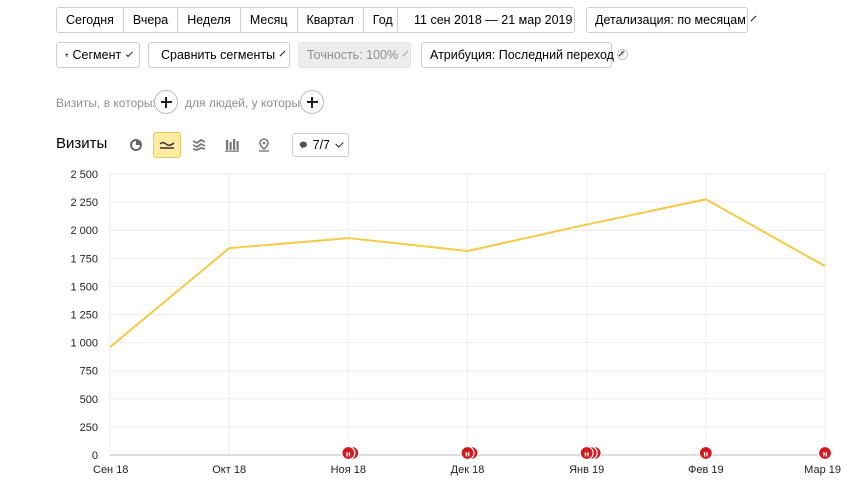 The width and height of the screenshot is (862, 481). I want to click on accuracy-dropdown: Точность: 100%, so click(354, 55).